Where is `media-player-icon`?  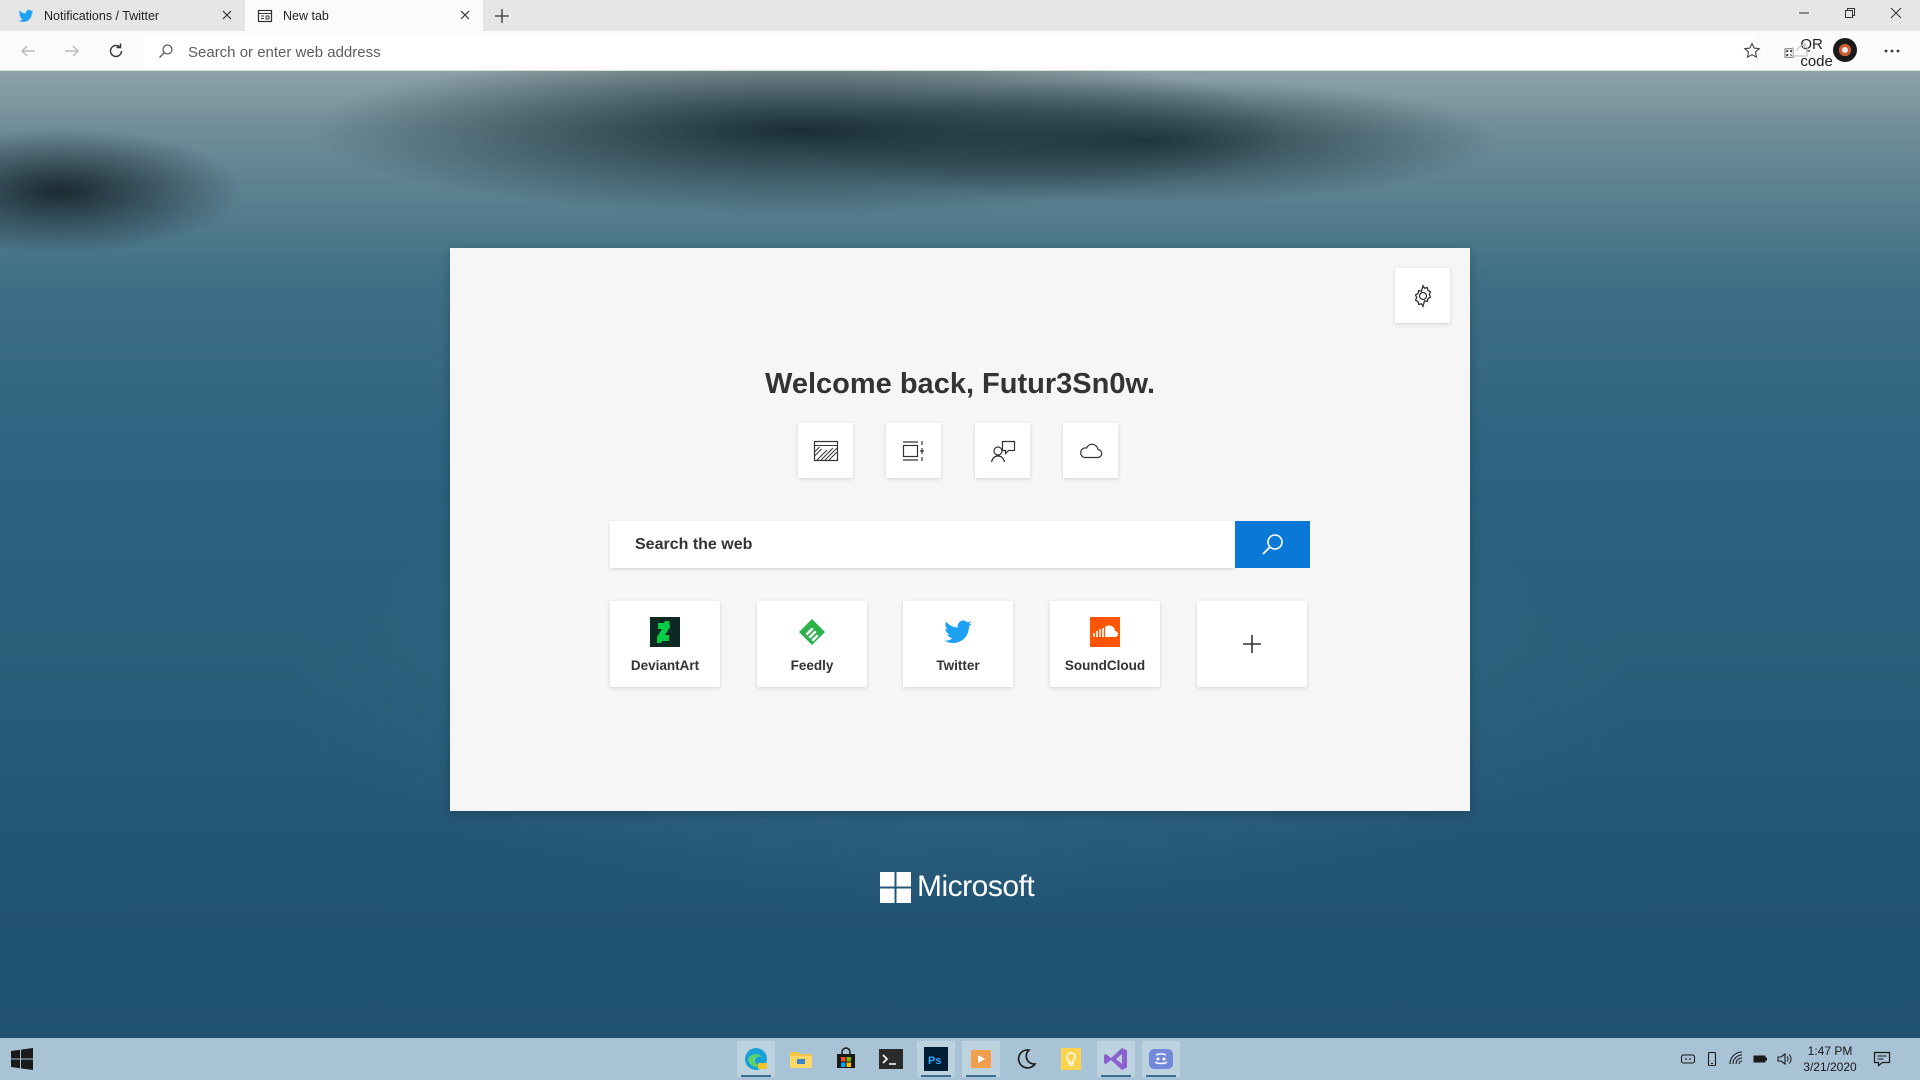
media-player-icon is located at coordinates (981, 1059).